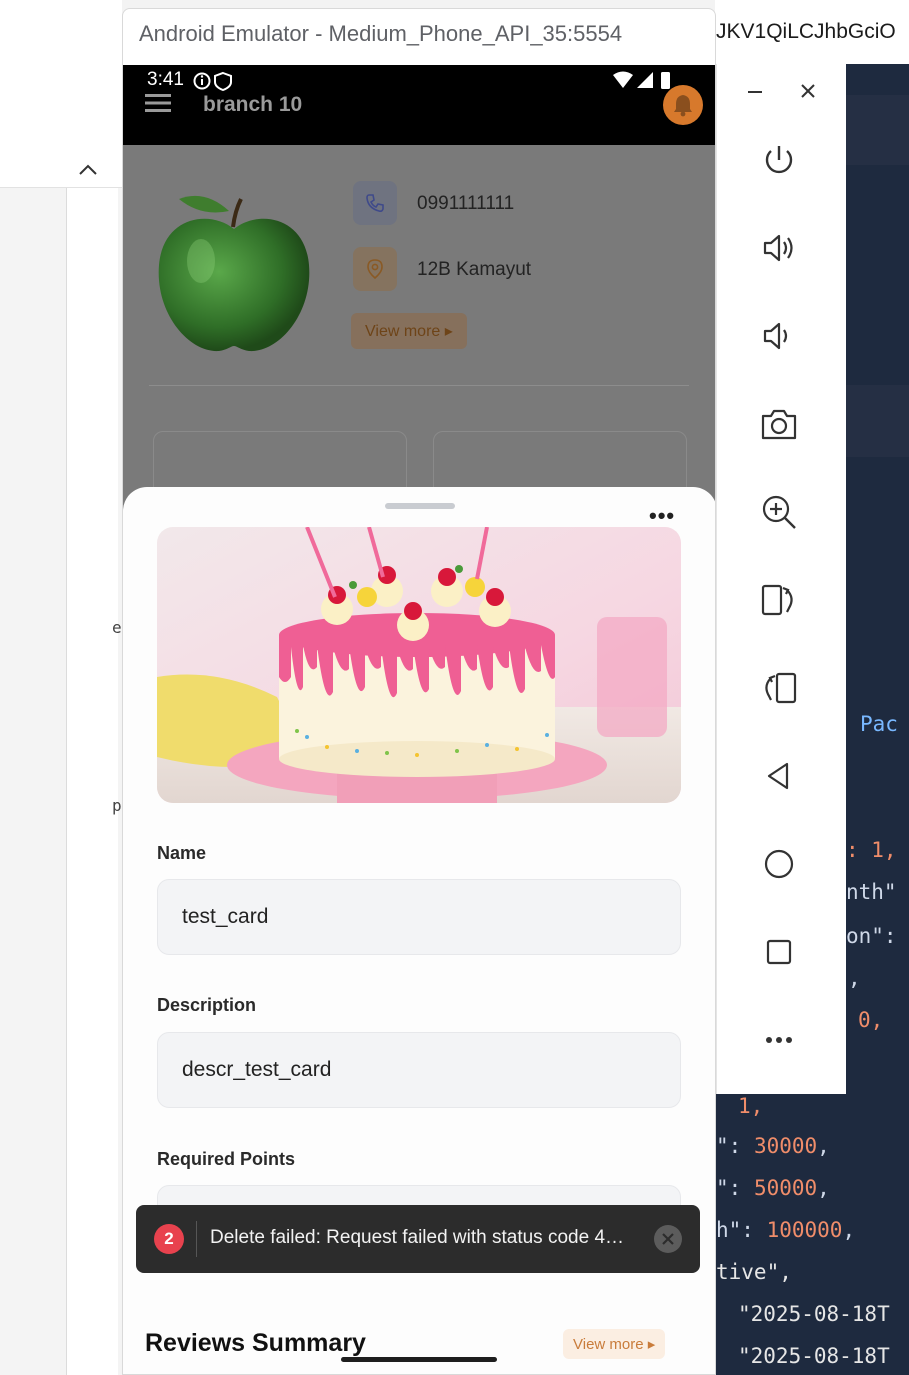 The width and height of the screenshot is (909, 1375). What do you see at coordinates (614, 1344) in the screenshot?
I see `reviews-view-more-button: View more ▸` at bounding box center [614, 1344].